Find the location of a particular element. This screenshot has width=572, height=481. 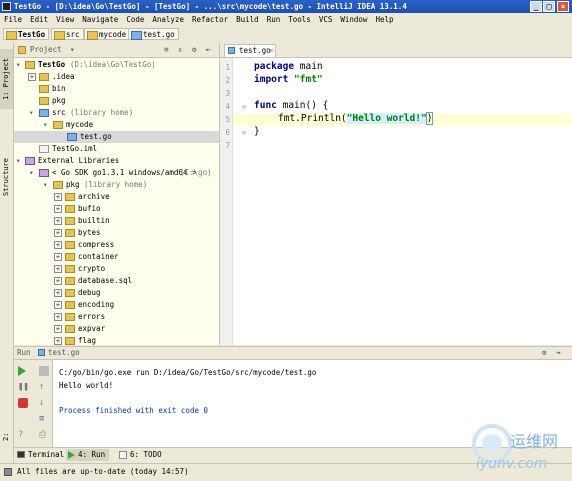

tree-item-package: + errors is located at coordinates (116, 317).